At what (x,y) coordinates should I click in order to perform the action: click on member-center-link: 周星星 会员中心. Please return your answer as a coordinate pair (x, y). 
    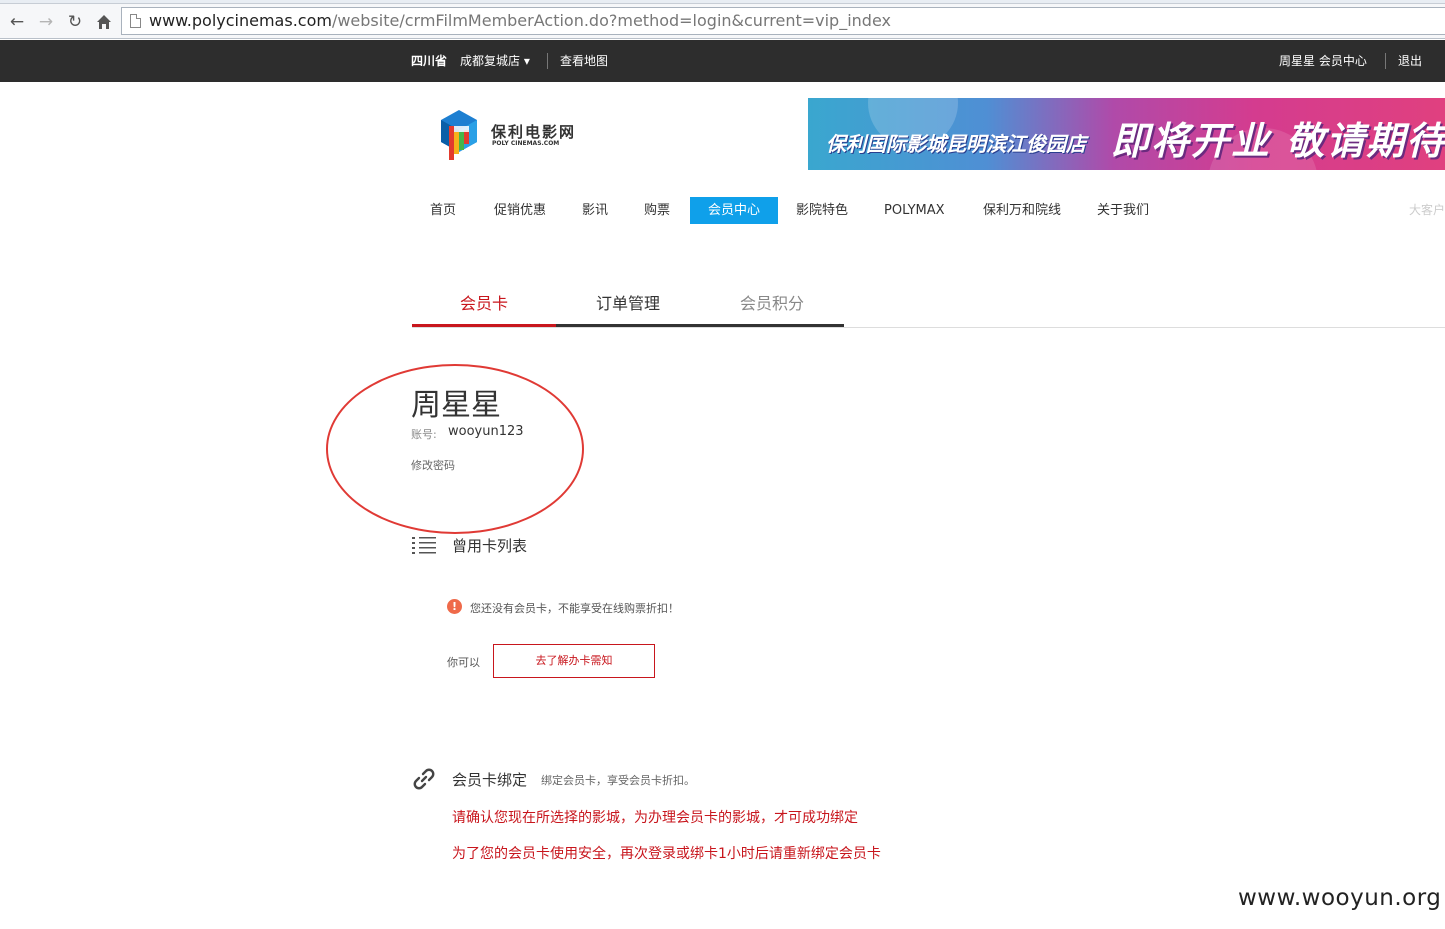
    Looking at the image, I should click on (1323, 61).